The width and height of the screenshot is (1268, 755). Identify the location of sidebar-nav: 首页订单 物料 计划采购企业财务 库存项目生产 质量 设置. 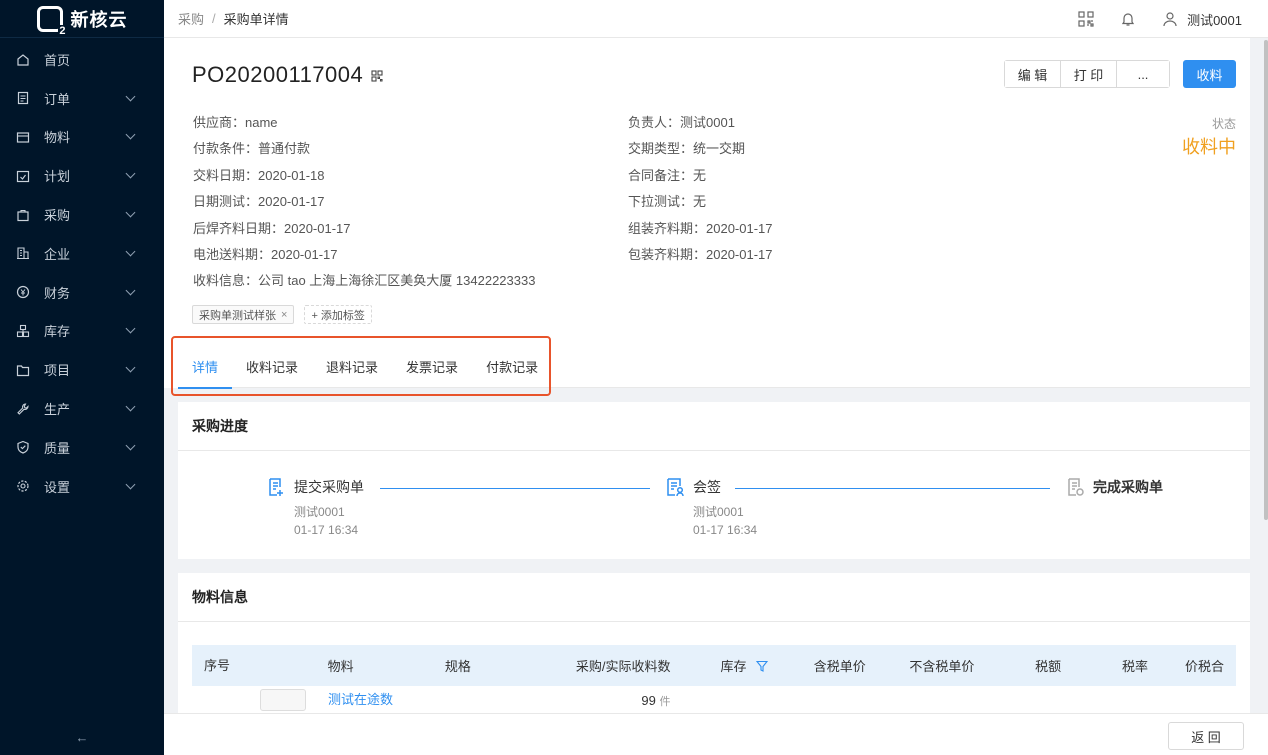
(82, 272).